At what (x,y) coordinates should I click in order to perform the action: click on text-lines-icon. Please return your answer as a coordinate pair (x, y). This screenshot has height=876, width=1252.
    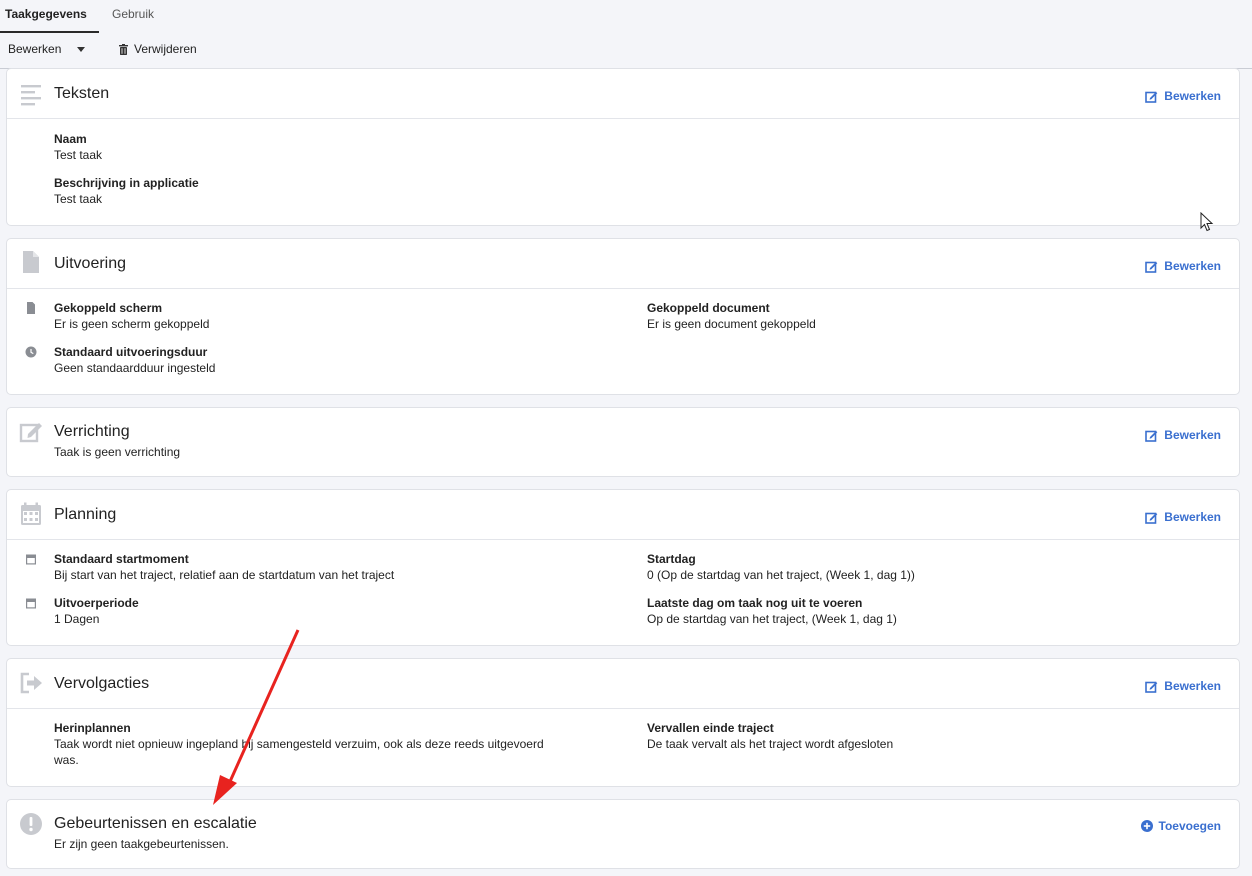
    Looking at the image, I should click on (31, 95).